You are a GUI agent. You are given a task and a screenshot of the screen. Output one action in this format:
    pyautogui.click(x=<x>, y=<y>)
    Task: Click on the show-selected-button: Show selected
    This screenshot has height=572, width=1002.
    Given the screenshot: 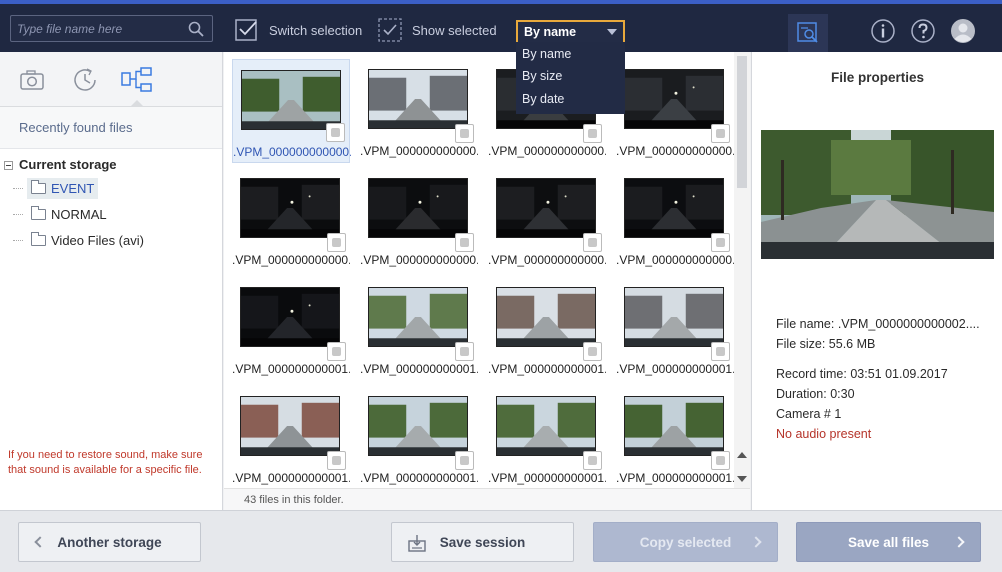 What is the action you would take?
    pyautogui.click(x=437, y=30)
    